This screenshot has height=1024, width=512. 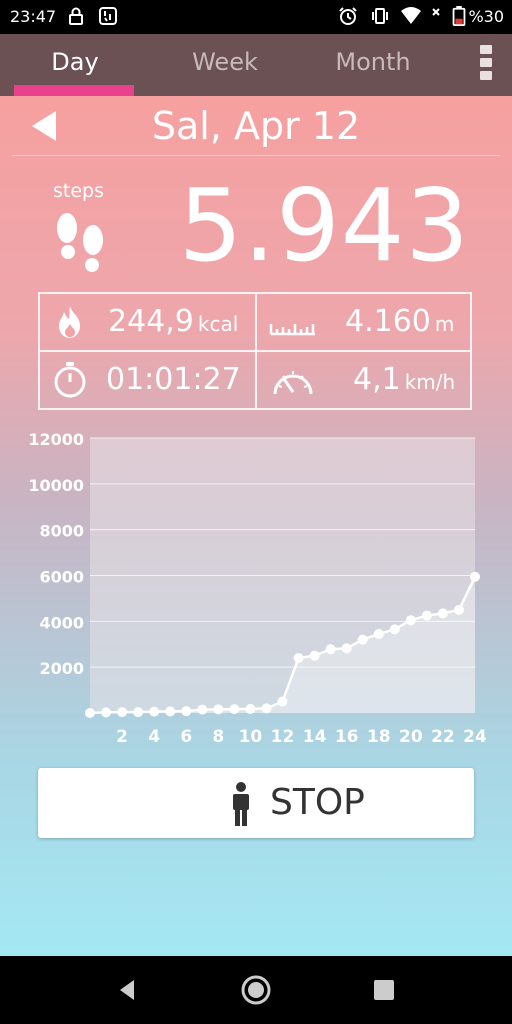 What do you see at coordinates (256, 17) in the screenshot?
I see `status-bar: 23:47 %30` at bounding box center [256, 17].